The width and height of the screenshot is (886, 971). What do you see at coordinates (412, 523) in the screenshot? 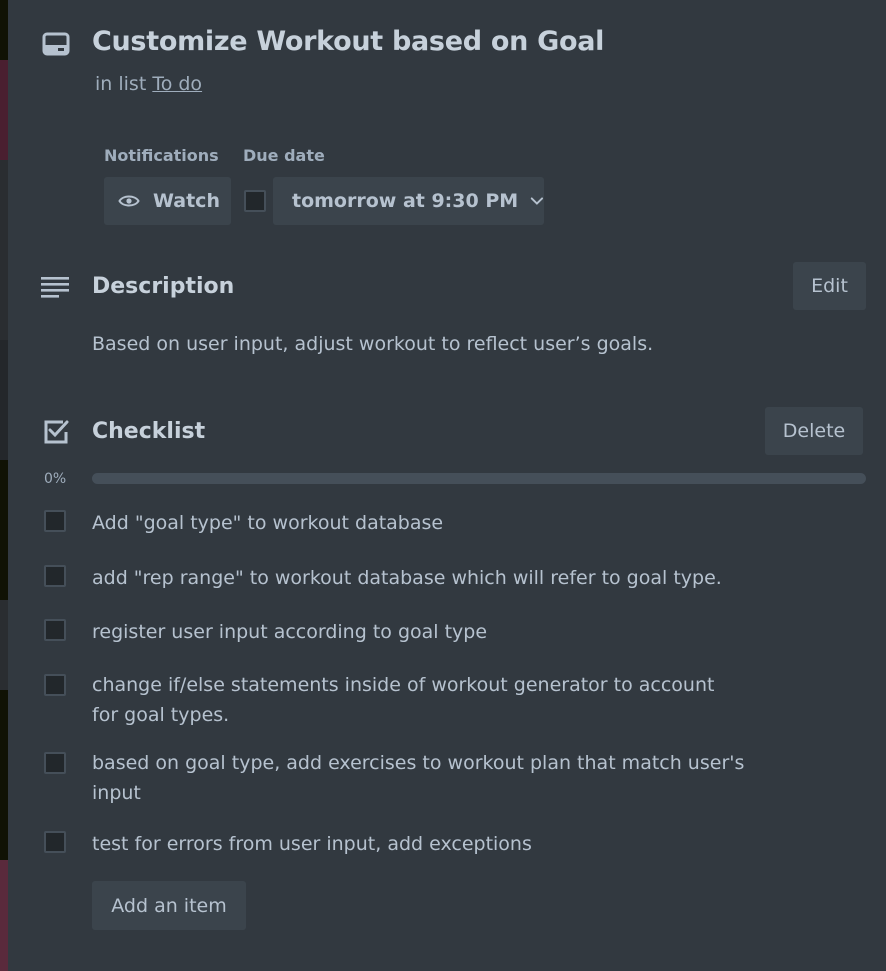
I see `checklist-item-text: Add "goal type" to workout database` at bounding box center [412, 523].